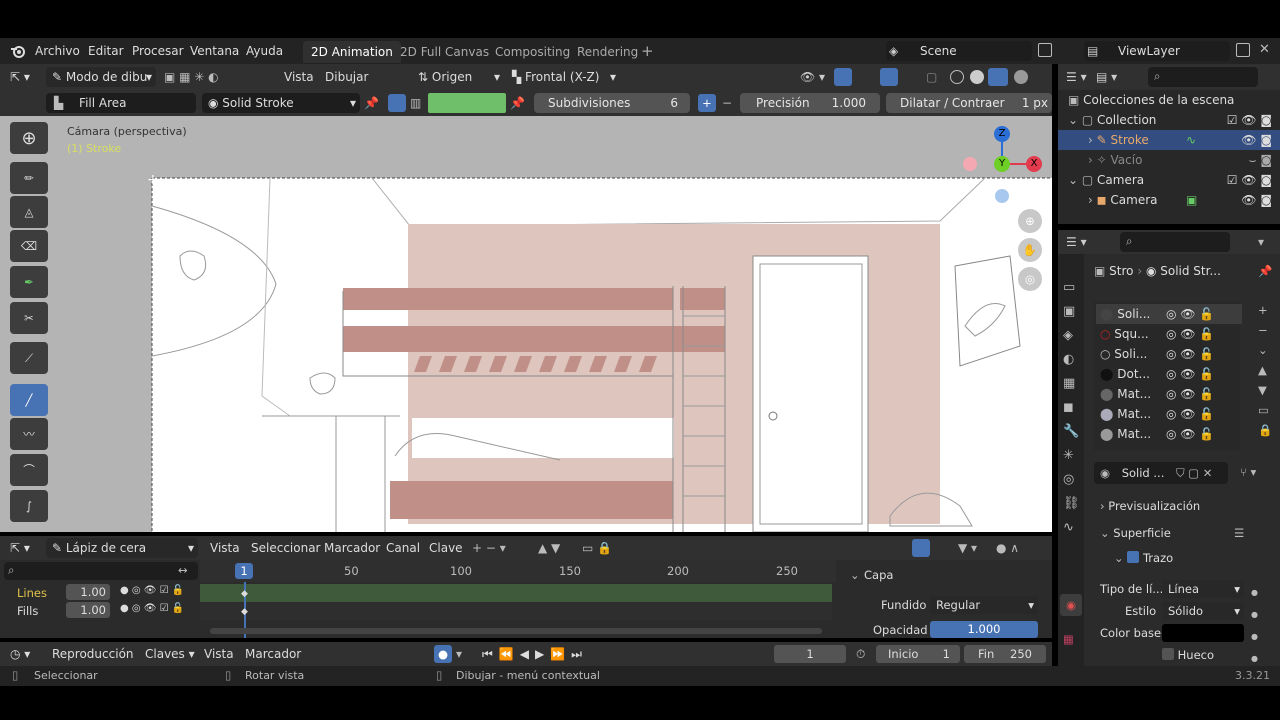 This screenshot has width=1280, height=720. What do you see at coordinates (489, 548) in the screenshot?
I see `add-layer-icon: + − ▾` at bounding box center [489, 548].